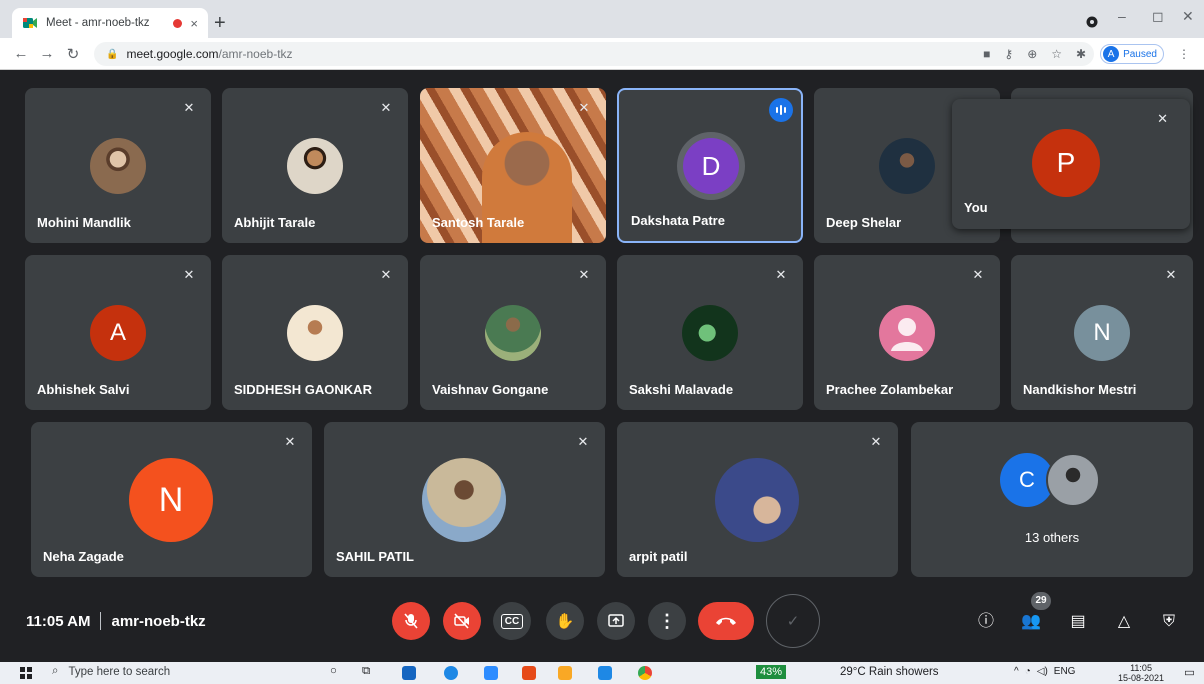 The height and width of the screenshot is (684, 1204). Describe the element at coordinates (21, 53) in the screenshot. I see `back-icon: ←` at that location.